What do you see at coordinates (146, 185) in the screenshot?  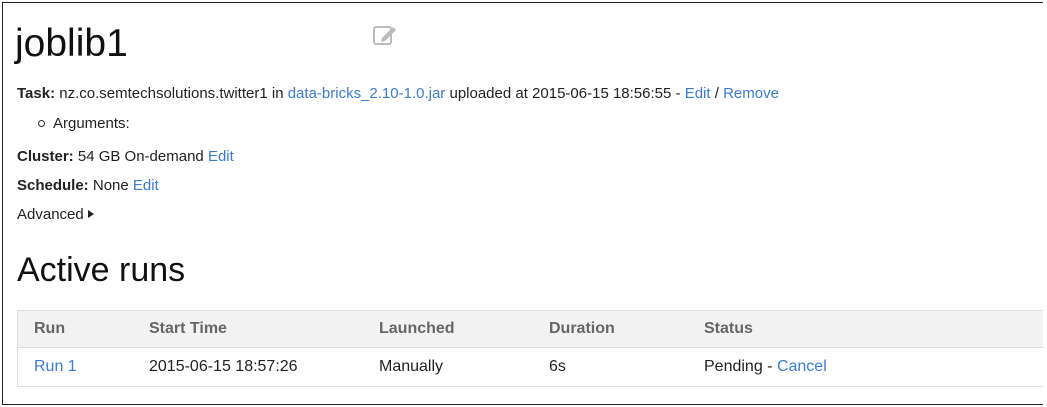 I see `schedule-edit-link: Edit` at bounding box center [146, 185].